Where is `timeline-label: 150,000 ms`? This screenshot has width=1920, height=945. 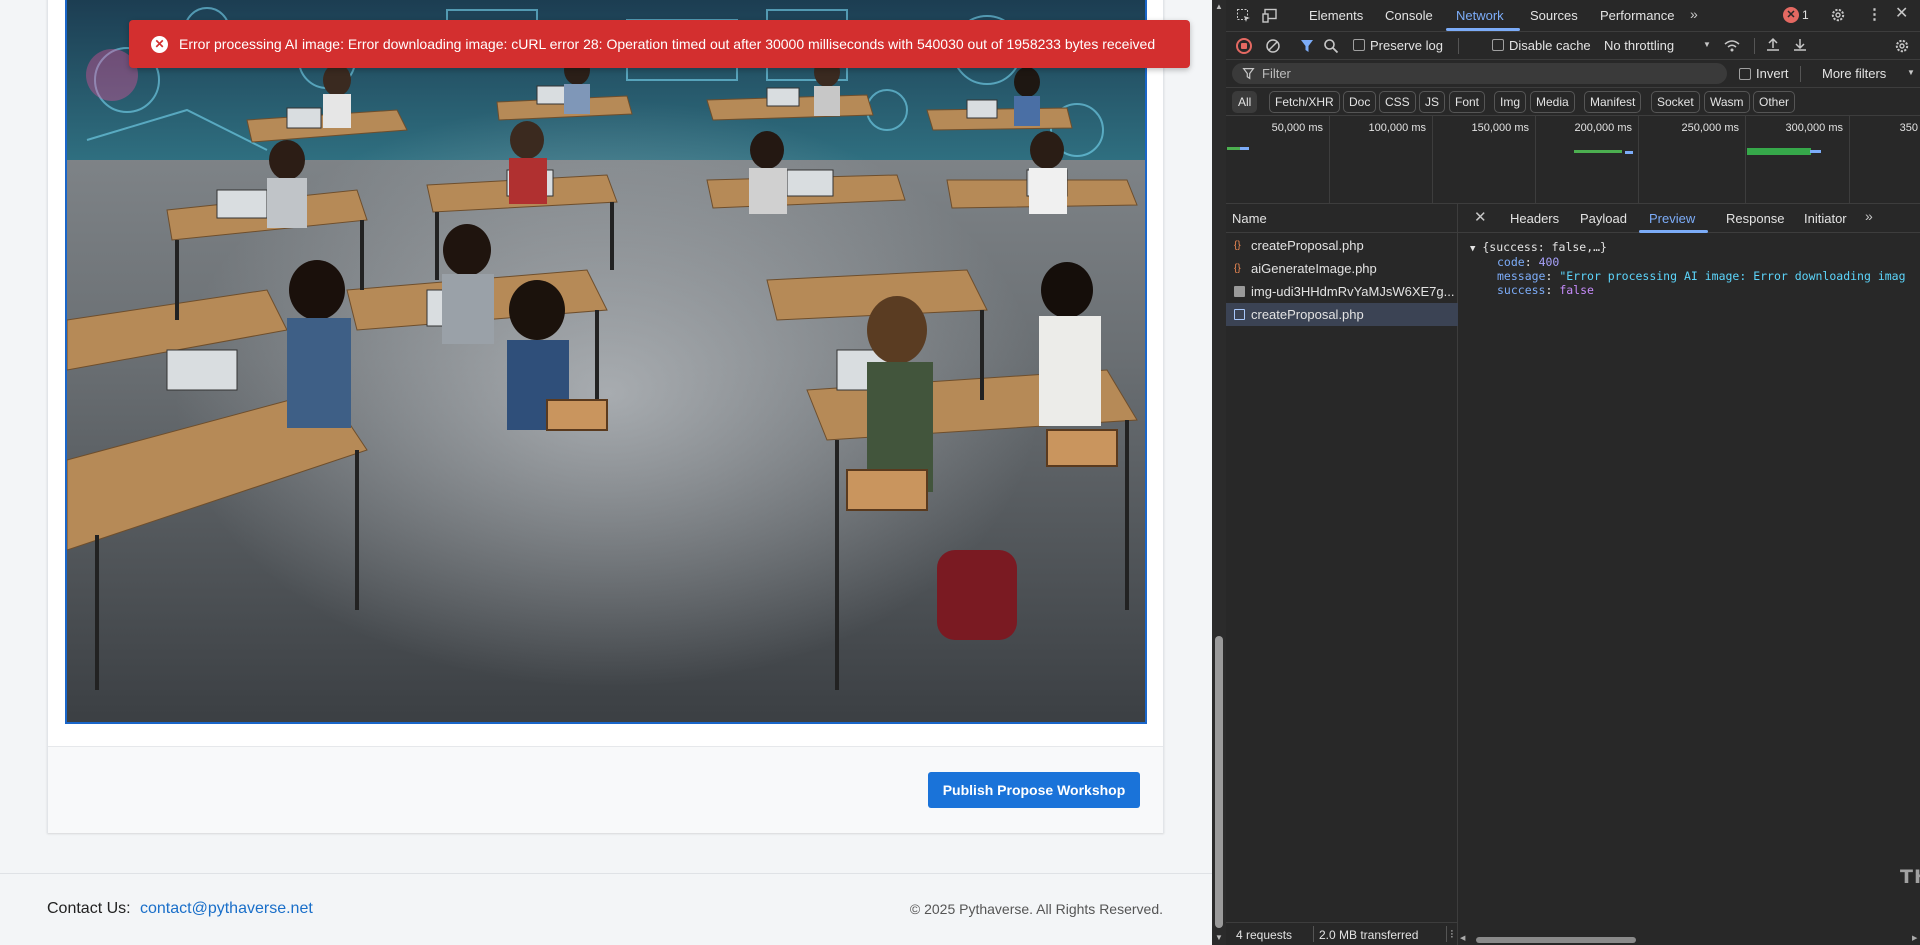
timeline-label: 150,000 ms is located at coordinates (1500, 128).